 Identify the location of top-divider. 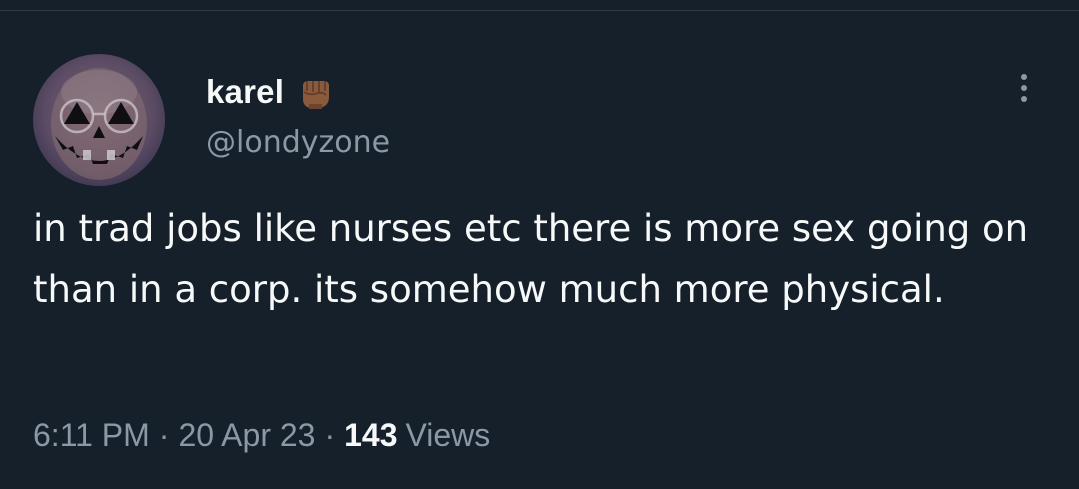
(539, 10).